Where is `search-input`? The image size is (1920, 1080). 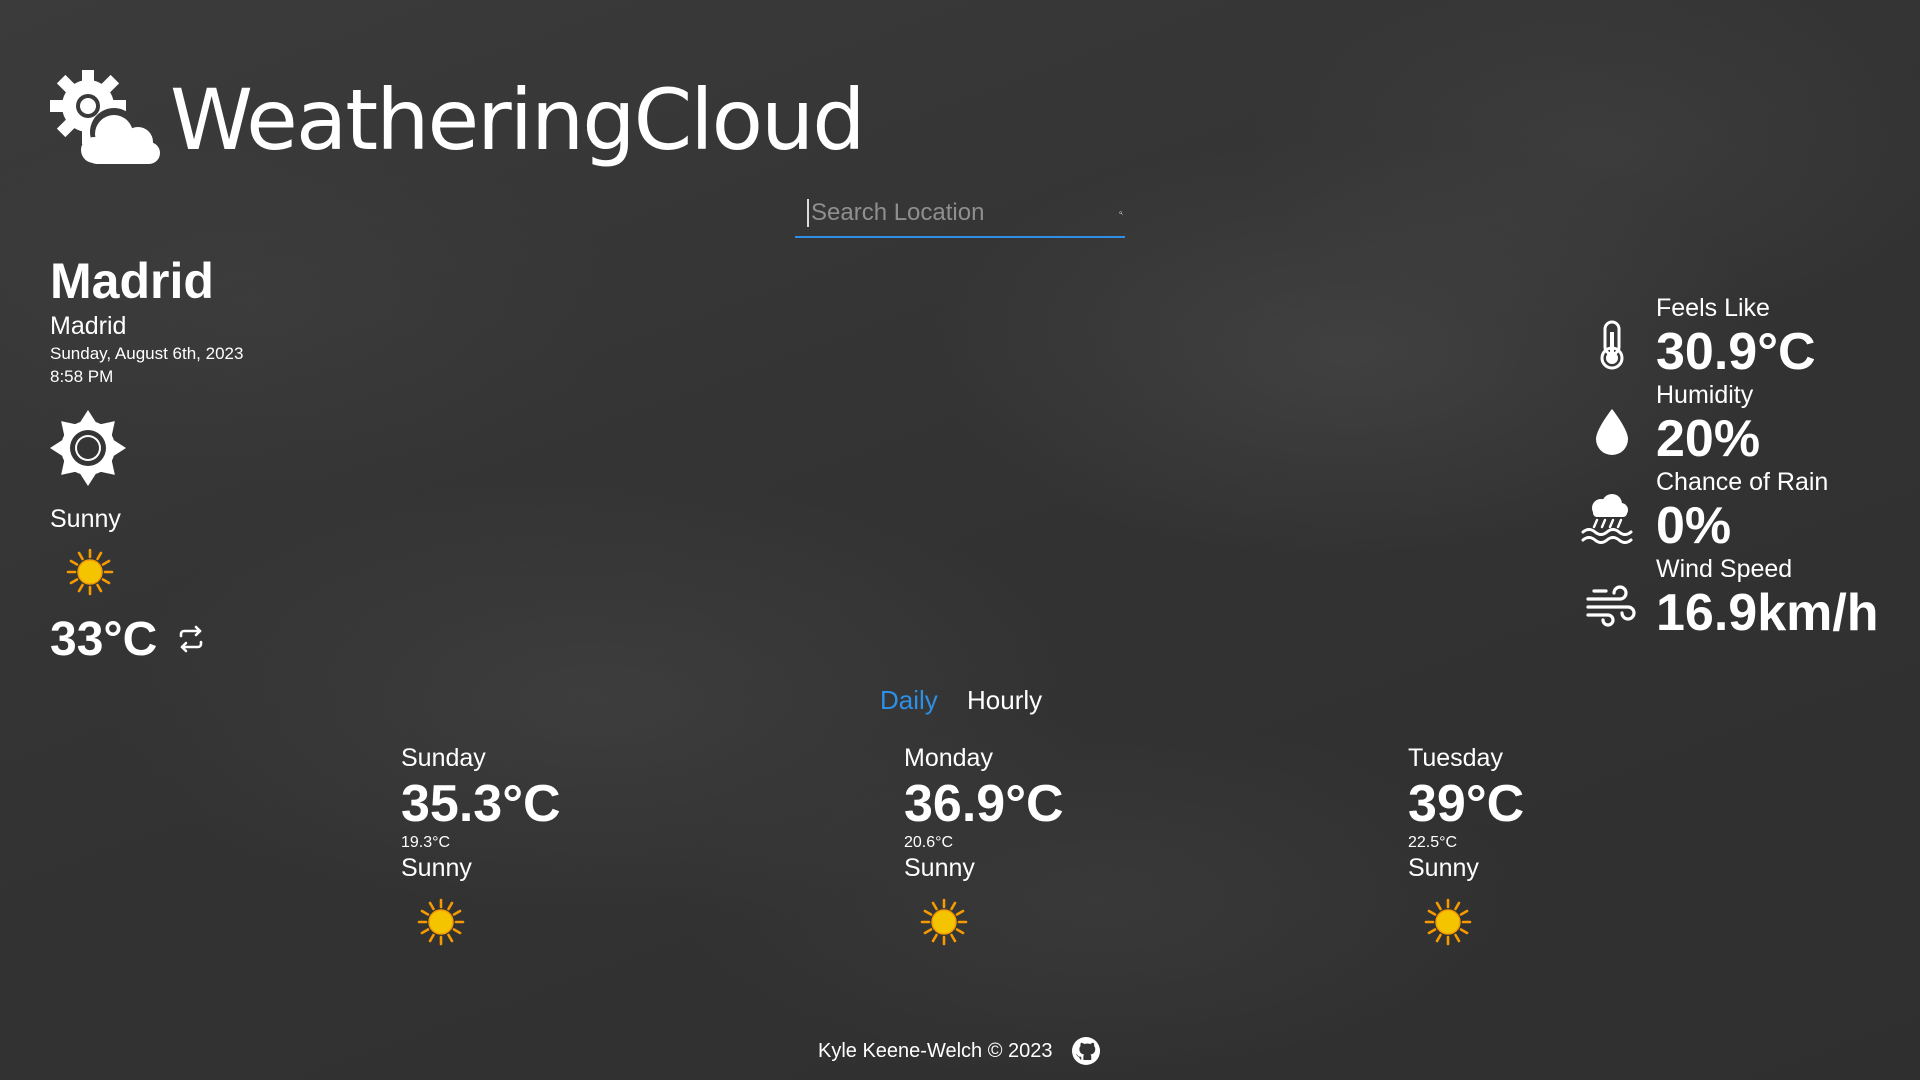 search-input is located at coordinates (963, 213).